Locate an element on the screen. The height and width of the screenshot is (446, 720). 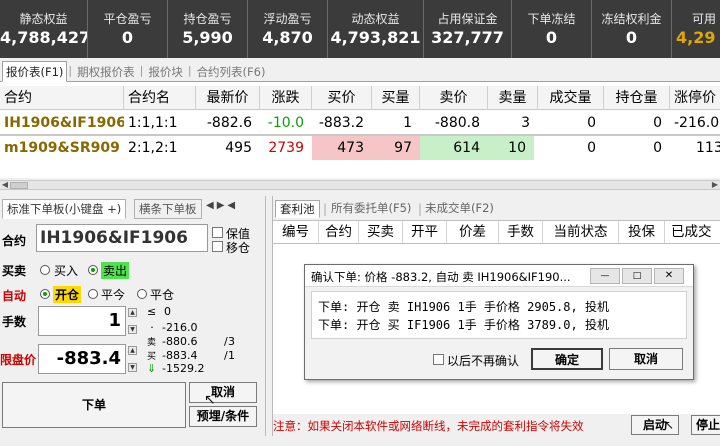
no-confirm-label: 以后不再确认 is located at coordinates (483, 361).